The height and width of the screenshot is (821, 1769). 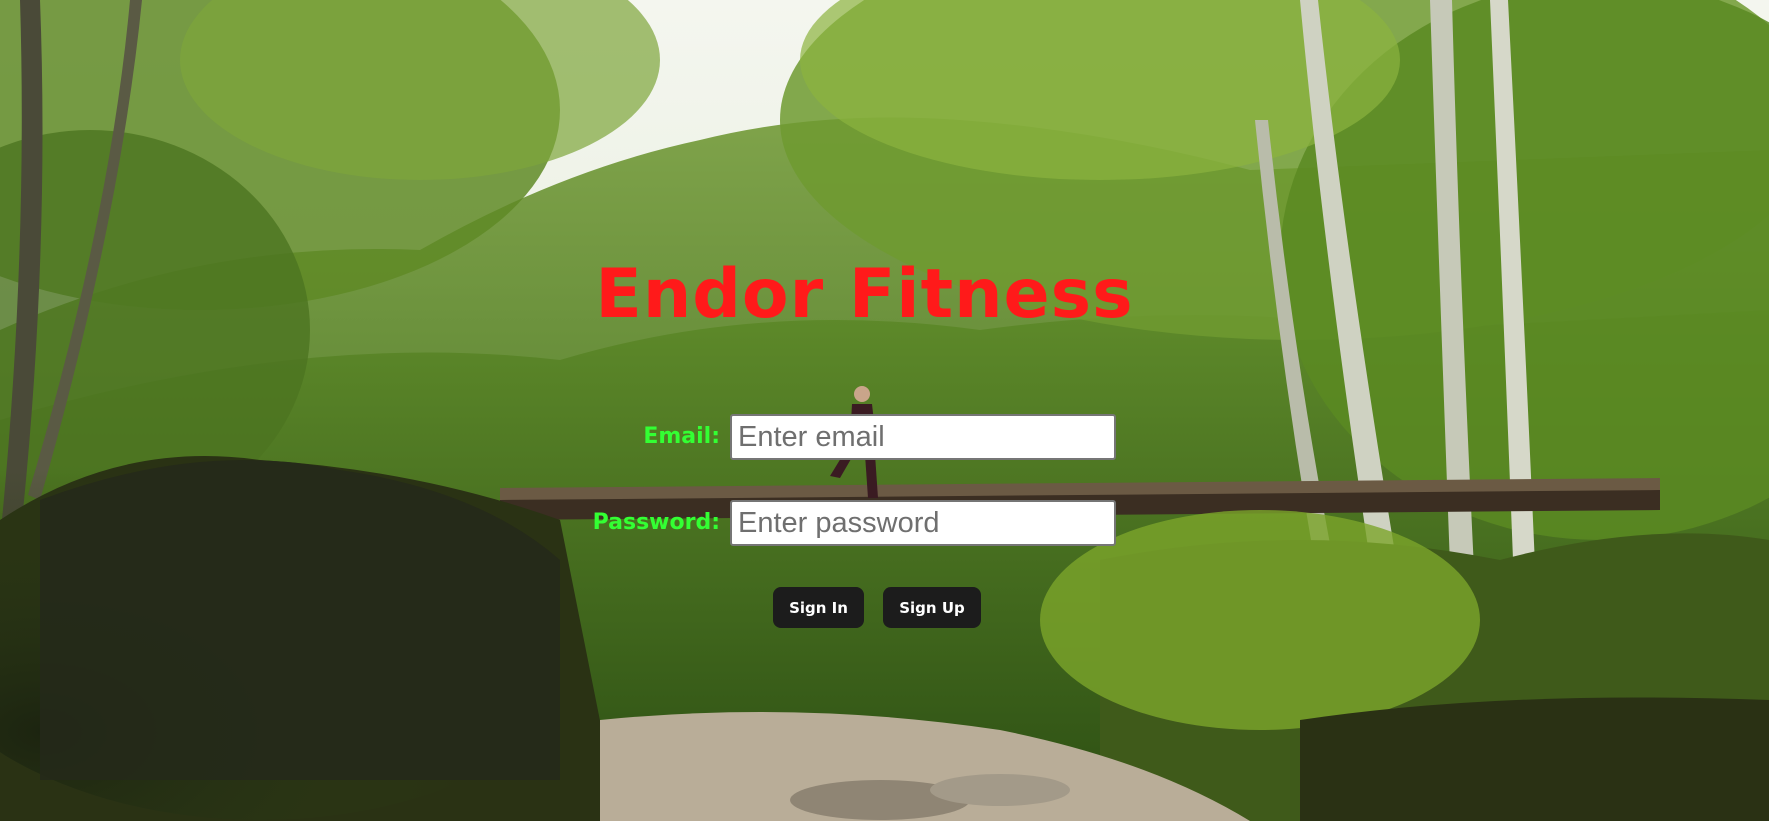 What do you see at coordinates (681, 436) in the screenshot?
I see `email-label: Email:` at bounding box center [681, 436].